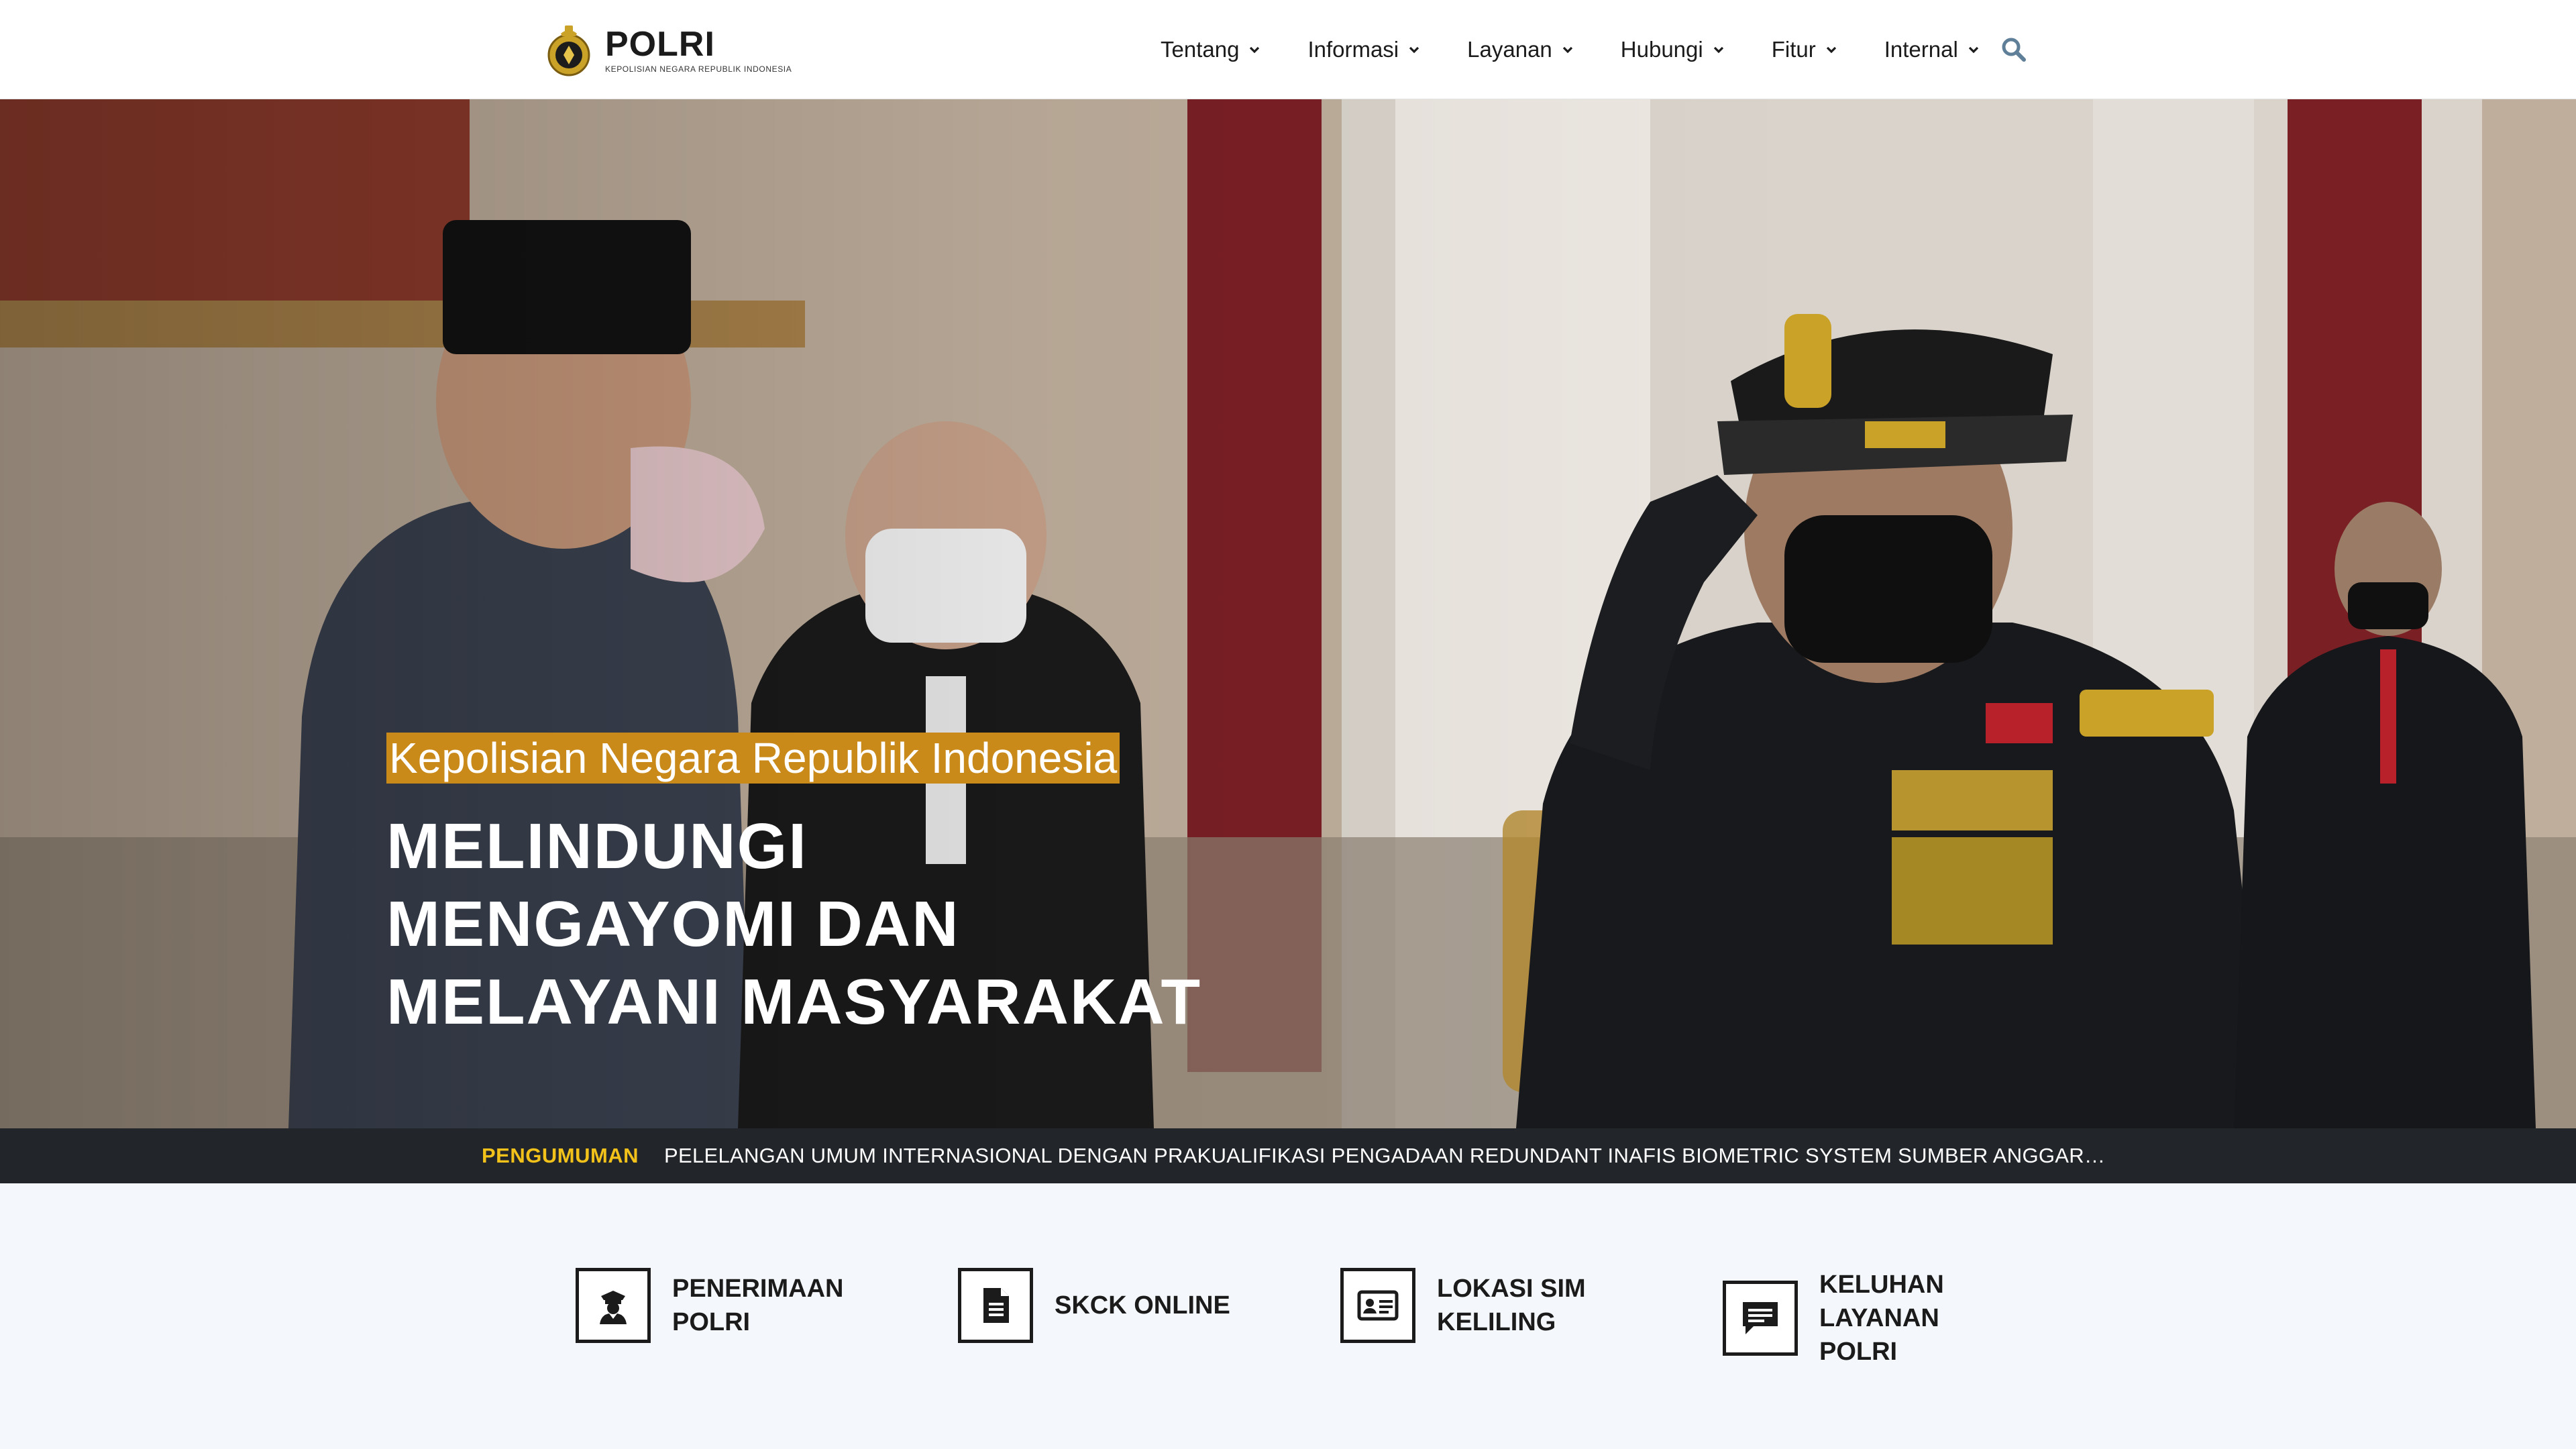  I want to click on nav-fitur: Fitur, so click(1805, 49).